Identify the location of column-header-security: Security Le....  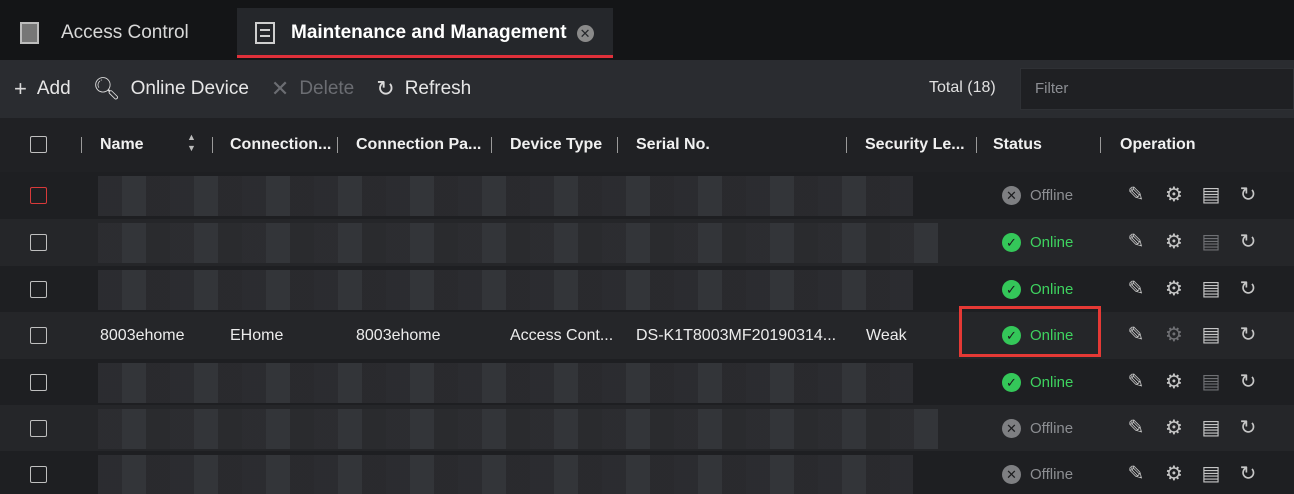
(915, 145).